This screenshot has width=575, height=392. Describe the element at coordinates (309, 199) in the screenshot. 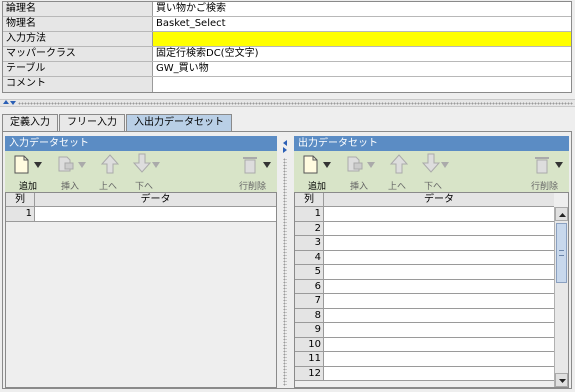

I see `col-header-num: 列` at that location.